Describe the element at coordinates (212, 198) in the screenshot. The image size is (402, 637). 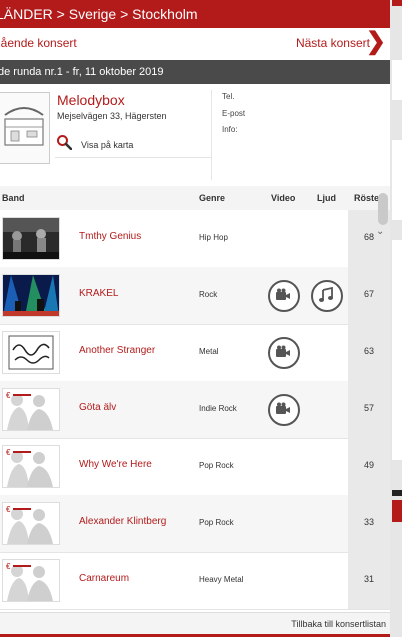
I see `column-header-genre: Genre` at that location.